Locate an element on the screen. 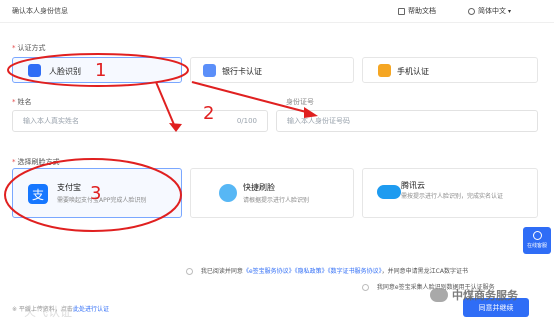 This screenshot has width=554, height=323. annotation-number-1: 1 is located at coordinates (101, 70).